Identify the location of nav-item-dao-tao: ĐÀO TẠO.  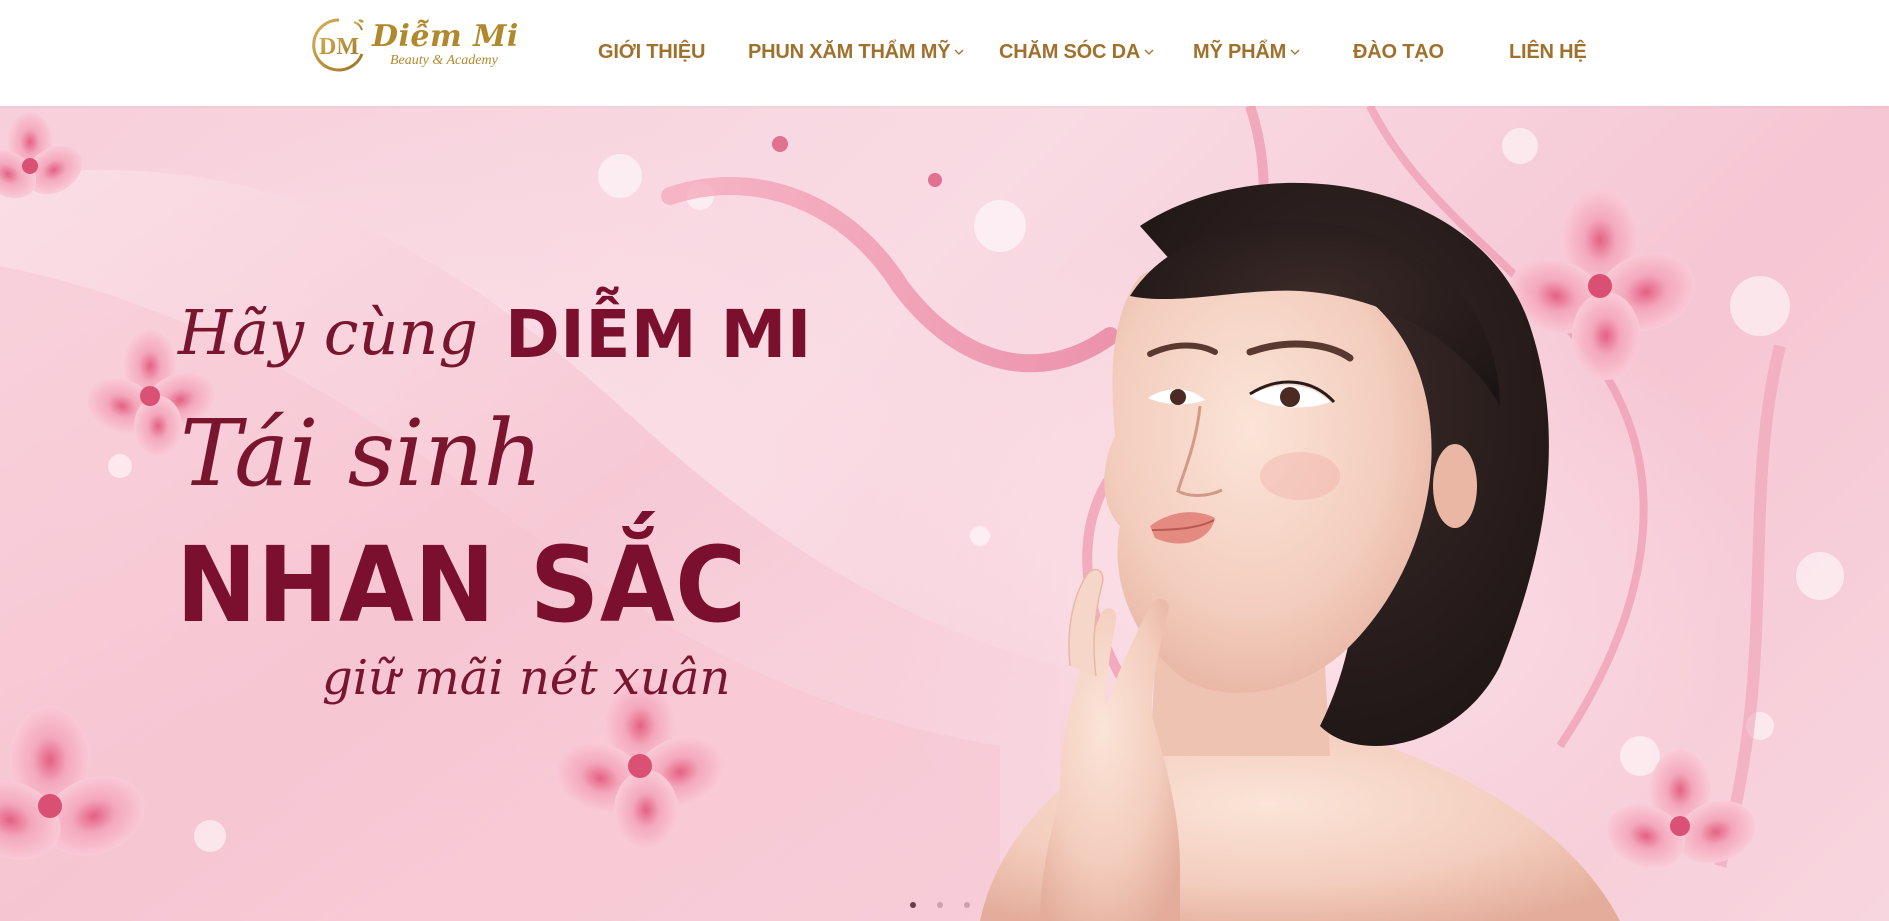
(1398, 52).